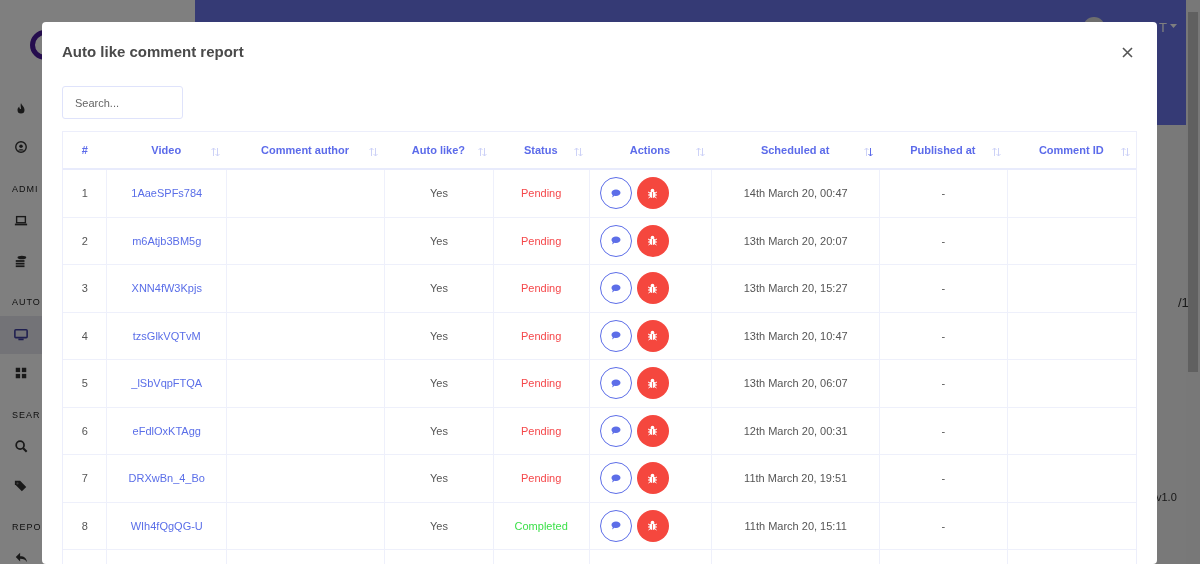  Describe the element at coordinates (84, 336) in the screenshot. I see `row-number: 4` at that location.